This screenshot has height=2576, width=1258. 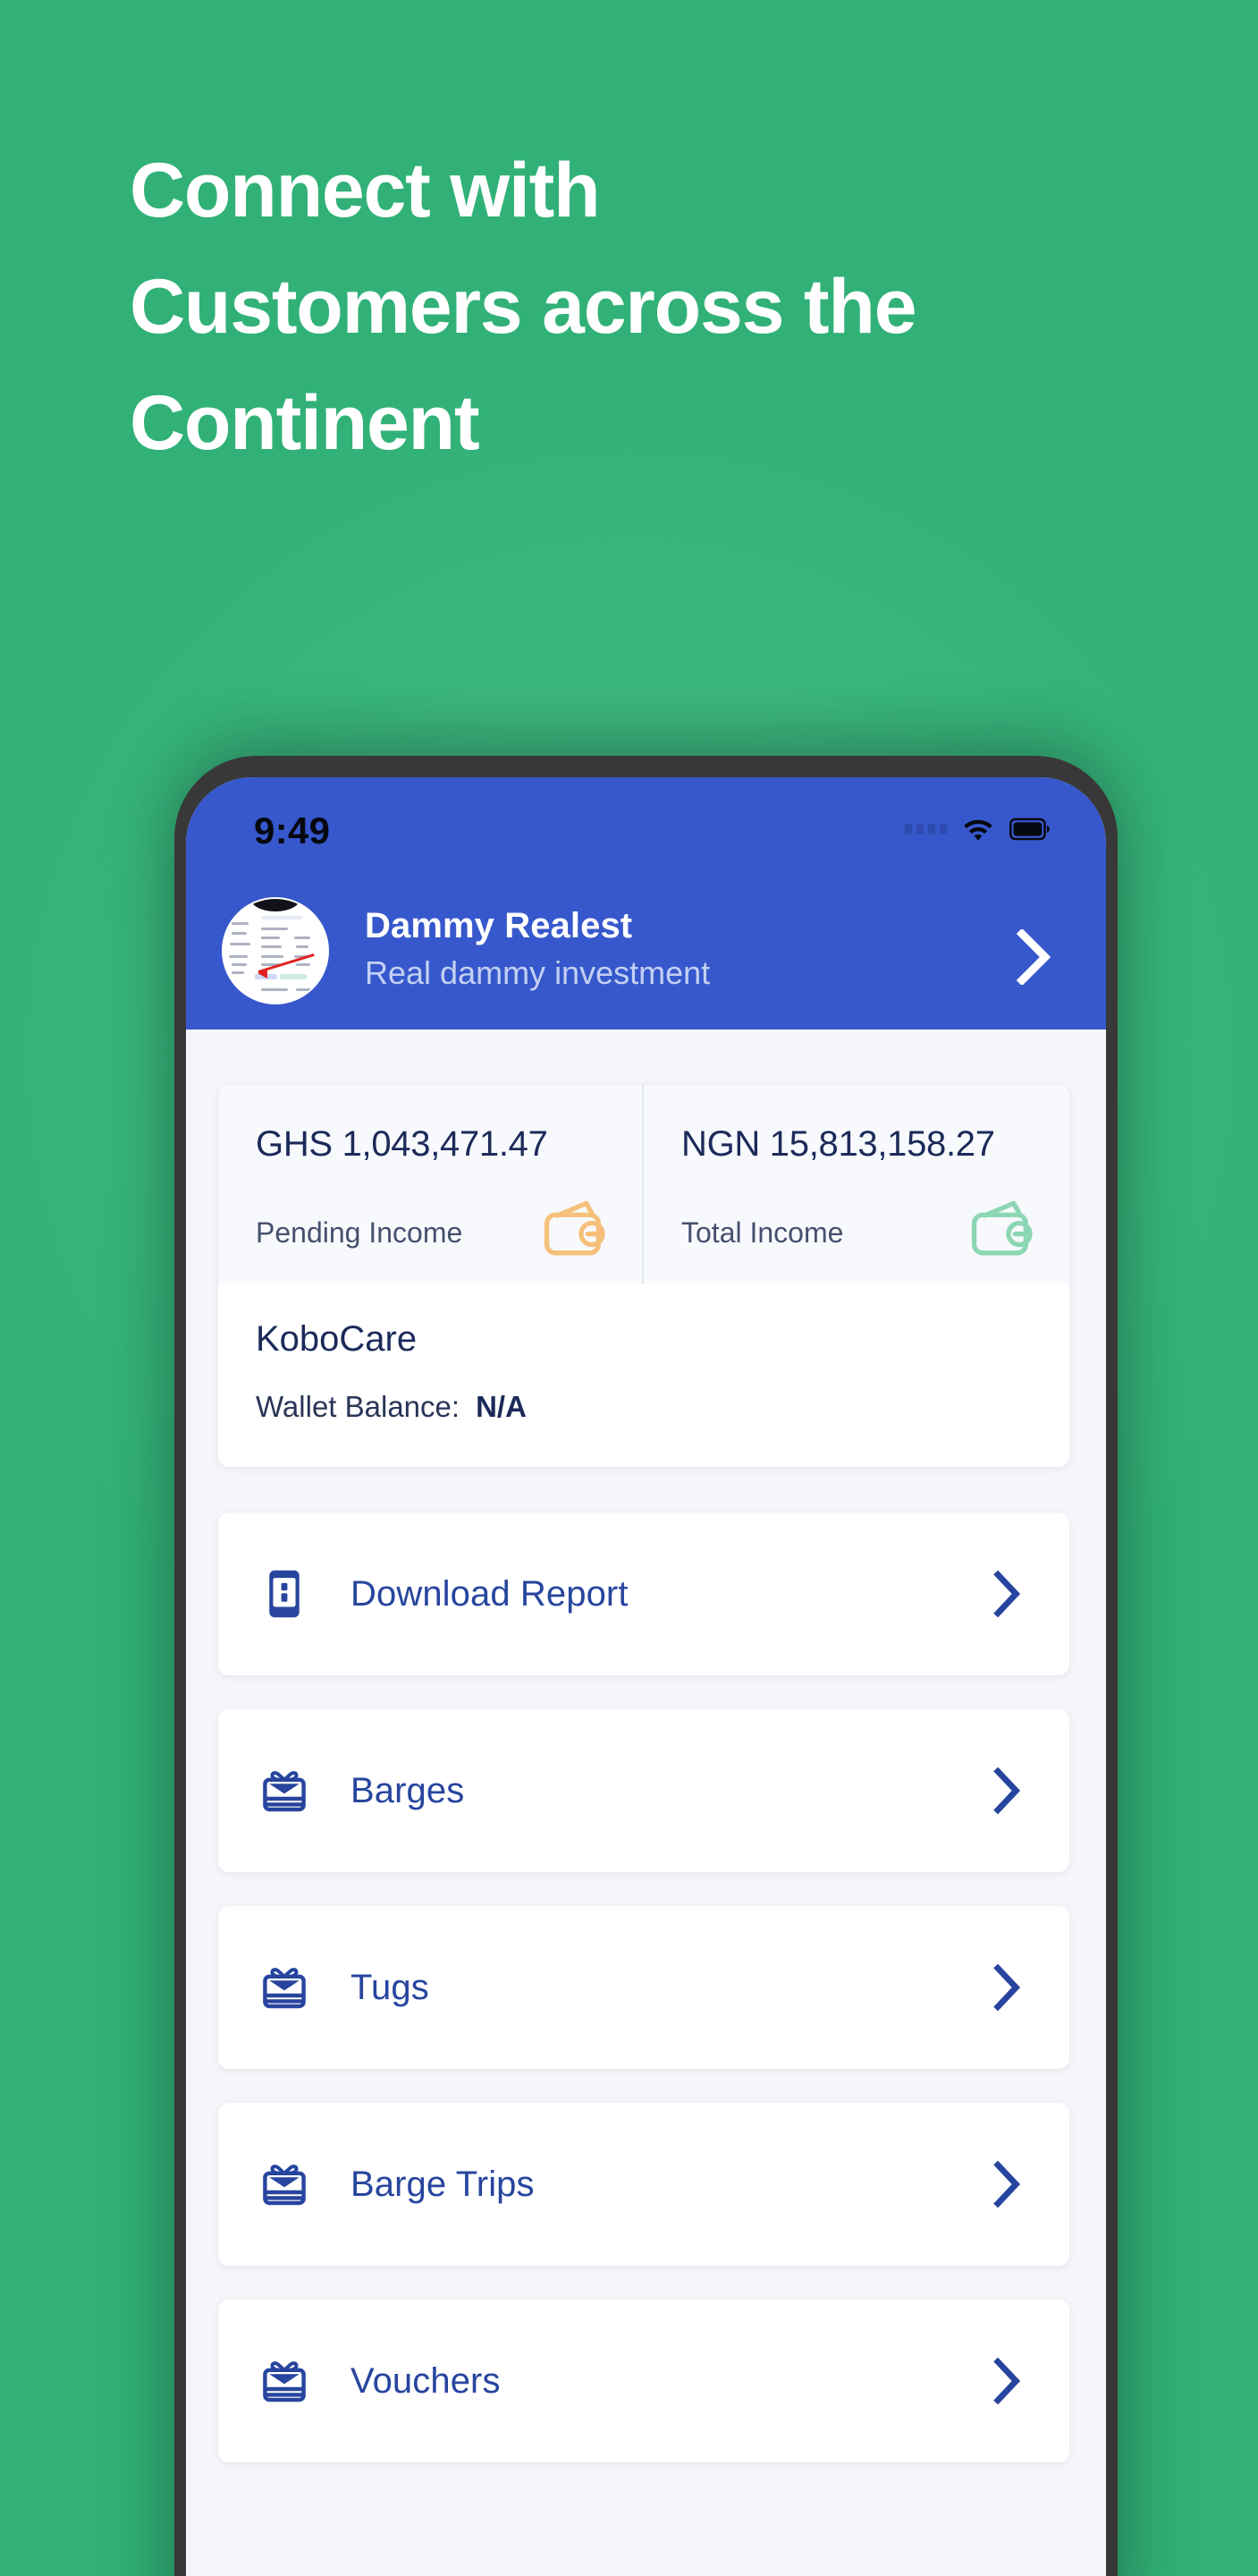 I want to click on avatar-image, so click(x=275, y=951).